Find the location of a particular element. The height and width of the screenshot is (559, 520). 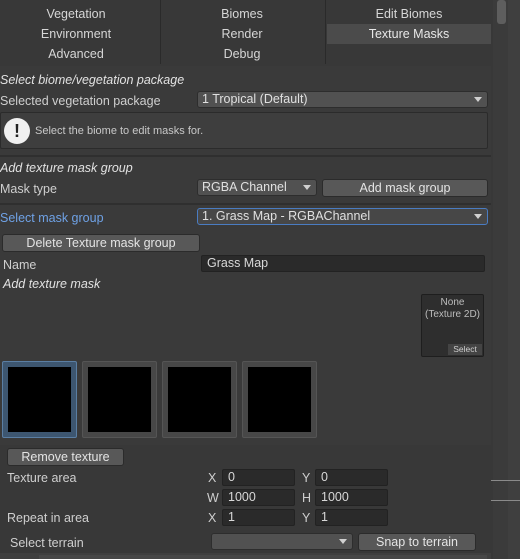

tab-environment: Environment is located at coordinates (76, 34).